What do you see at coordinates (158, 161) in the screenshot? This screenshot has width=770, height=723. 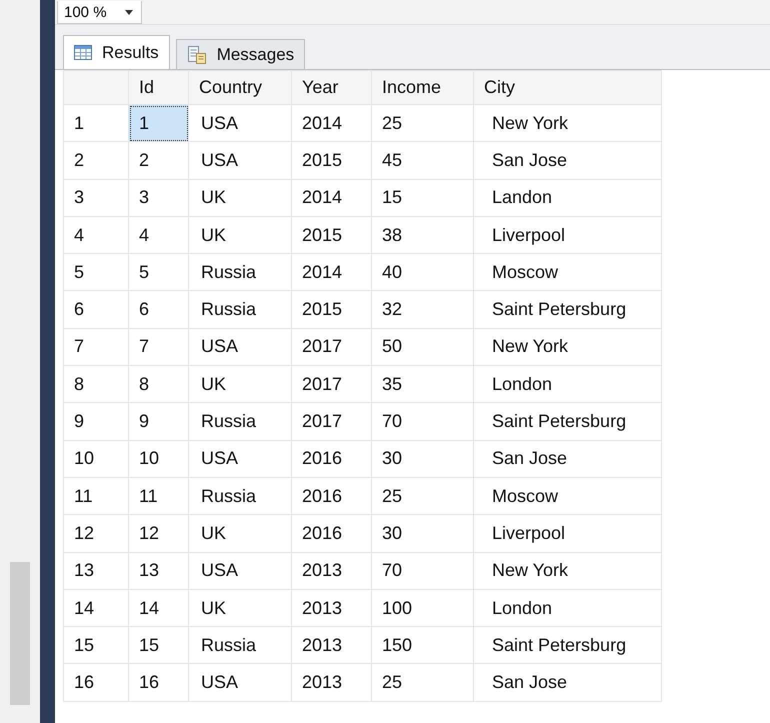 I see `table-cell: 2` at bounding box center [158, 161].